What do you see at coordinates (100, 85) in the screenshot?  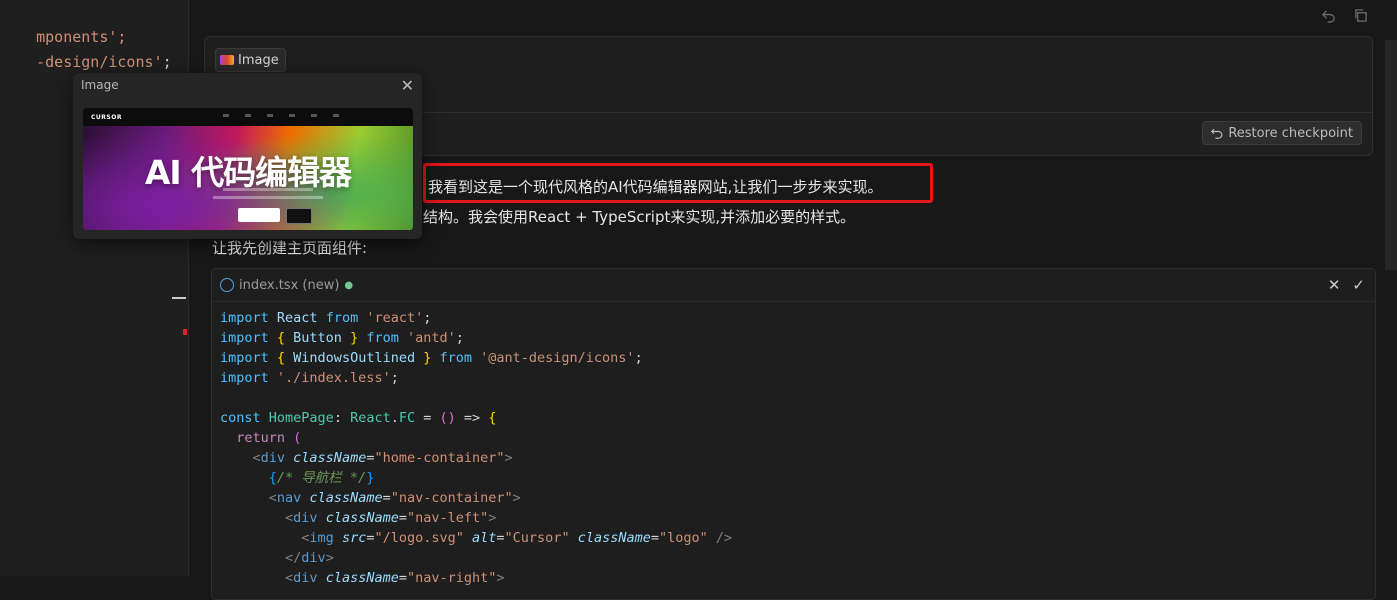 I see `popup-title: Image` at bounding box center [100, 85].